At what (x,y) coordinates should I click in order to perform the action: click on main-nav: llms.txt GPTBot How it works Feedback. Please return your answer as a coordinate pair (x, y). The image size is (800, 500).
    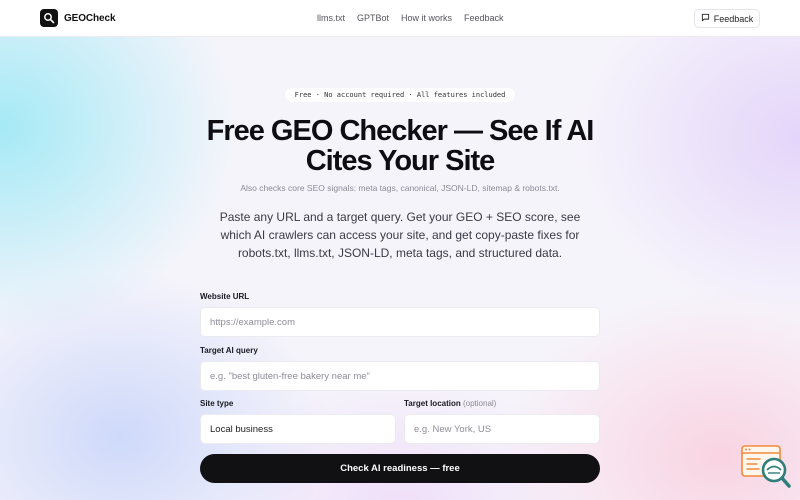
    Looking at the image, I should click on (410, 18).